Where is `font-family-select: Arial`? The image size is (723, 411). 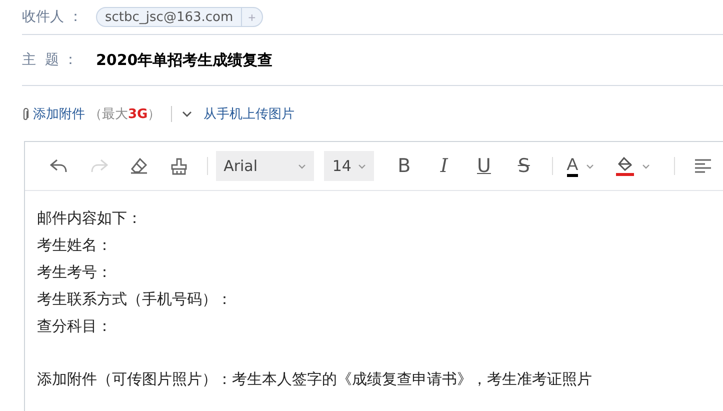 font-family-select: Arial is located at coordinates (265, 166).